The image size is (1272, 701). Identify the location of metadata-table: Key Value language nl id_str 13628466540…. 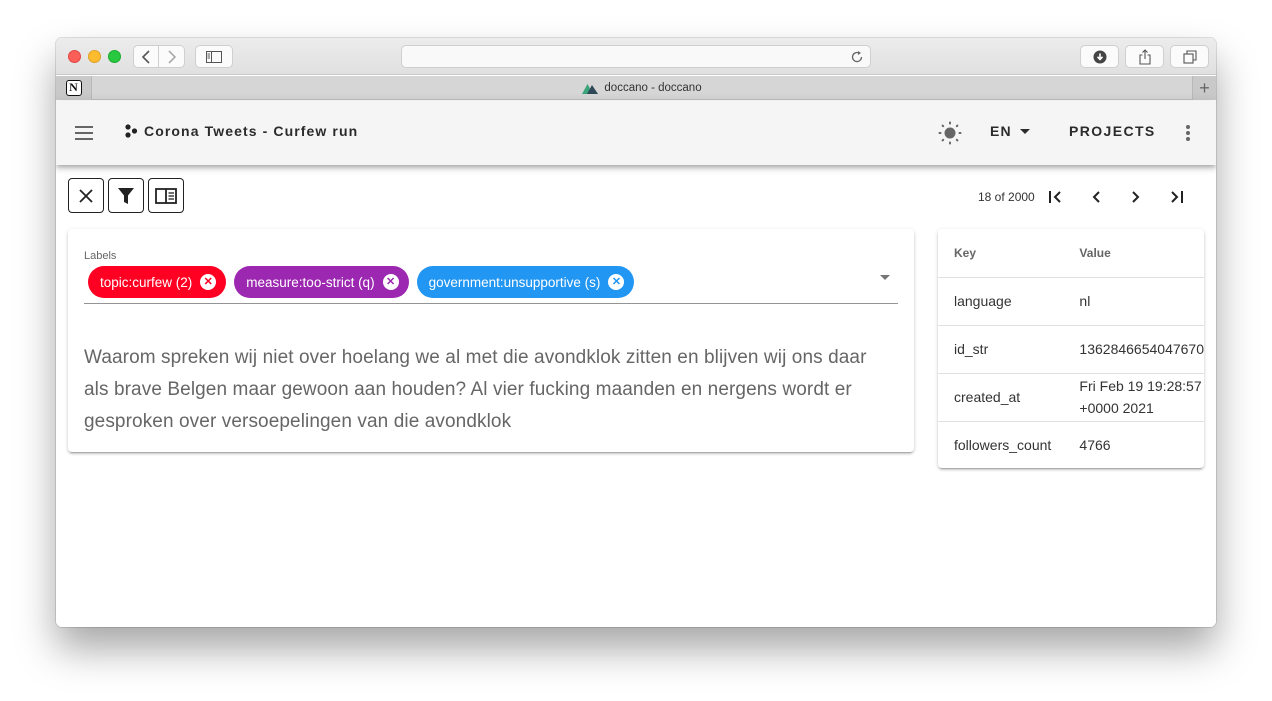
(1071, 348).